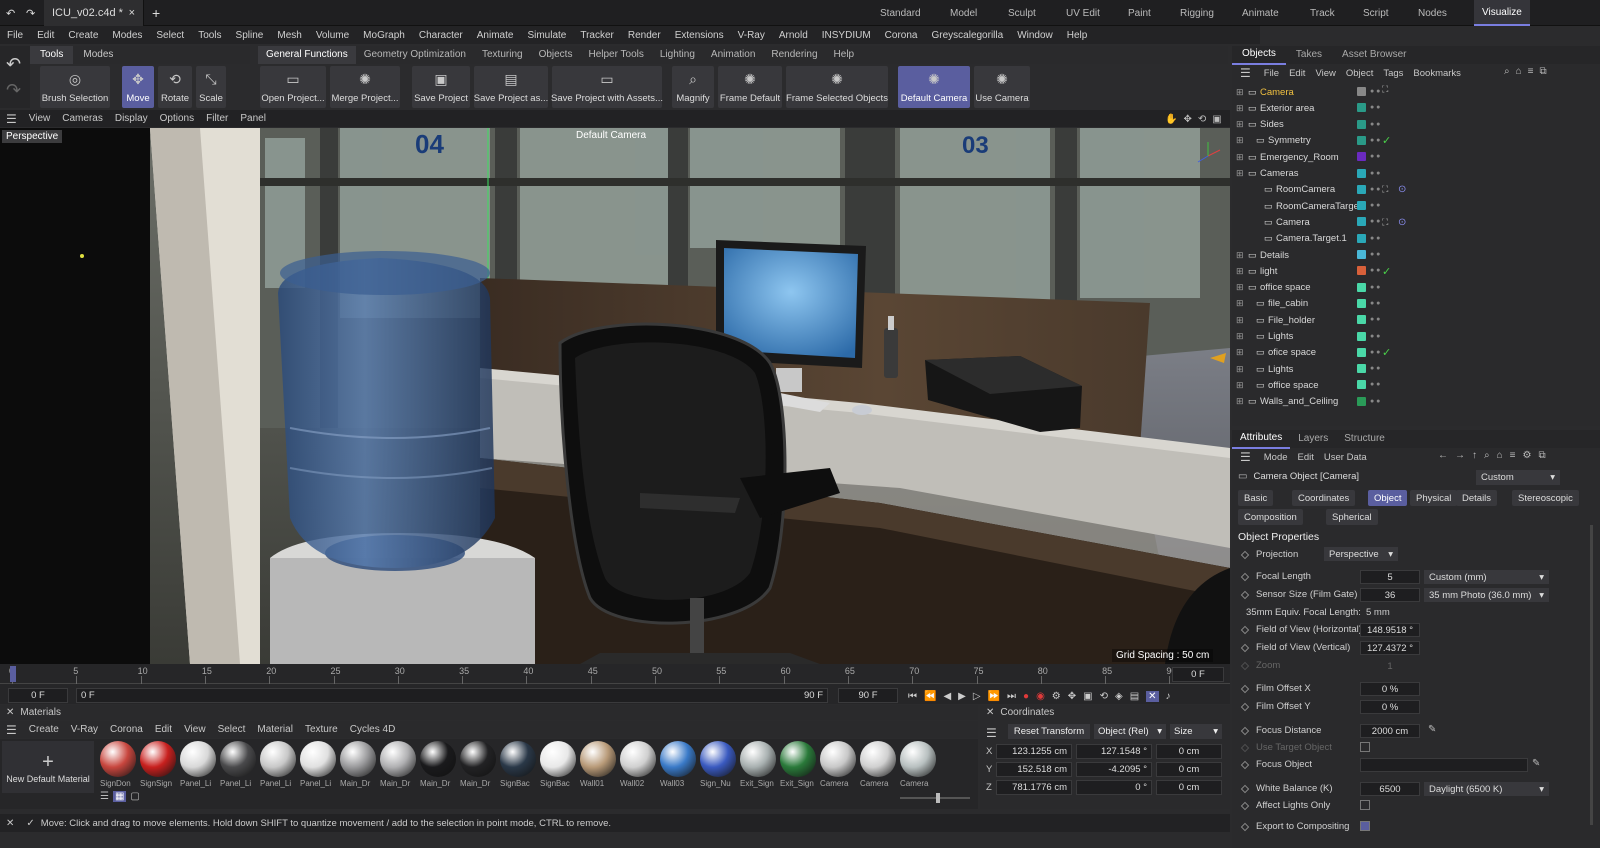  I want to click on projection-dropdown: Perspective ▾, so click(1361, 554).